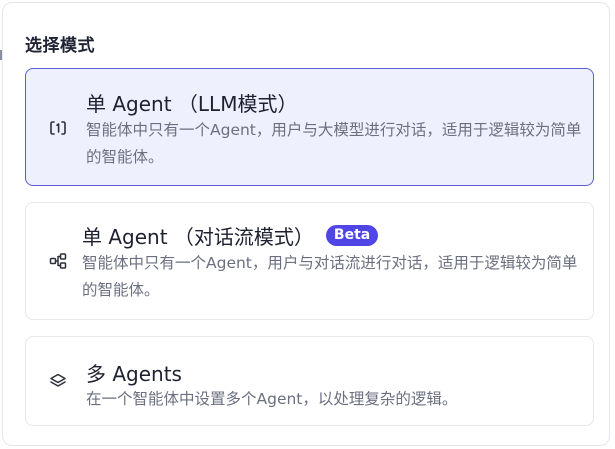 Image resolution: width=615 pixels, height=449 pixels. I want to click on option-title-label: 单 Agent （对话流模式）, so click(198, 237).